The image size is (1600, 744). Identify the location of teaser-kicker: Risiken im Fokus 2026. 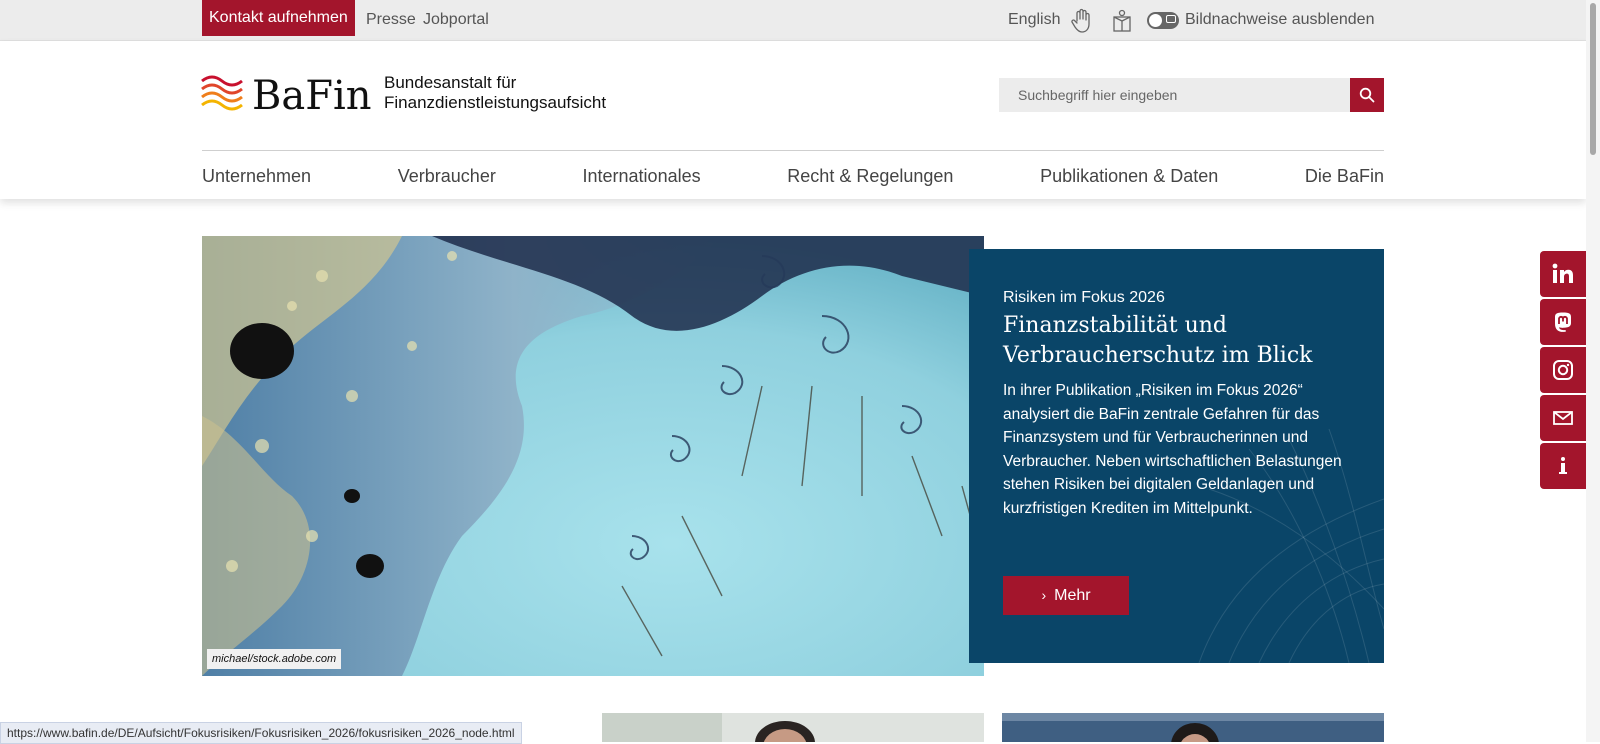
(1084, 297).